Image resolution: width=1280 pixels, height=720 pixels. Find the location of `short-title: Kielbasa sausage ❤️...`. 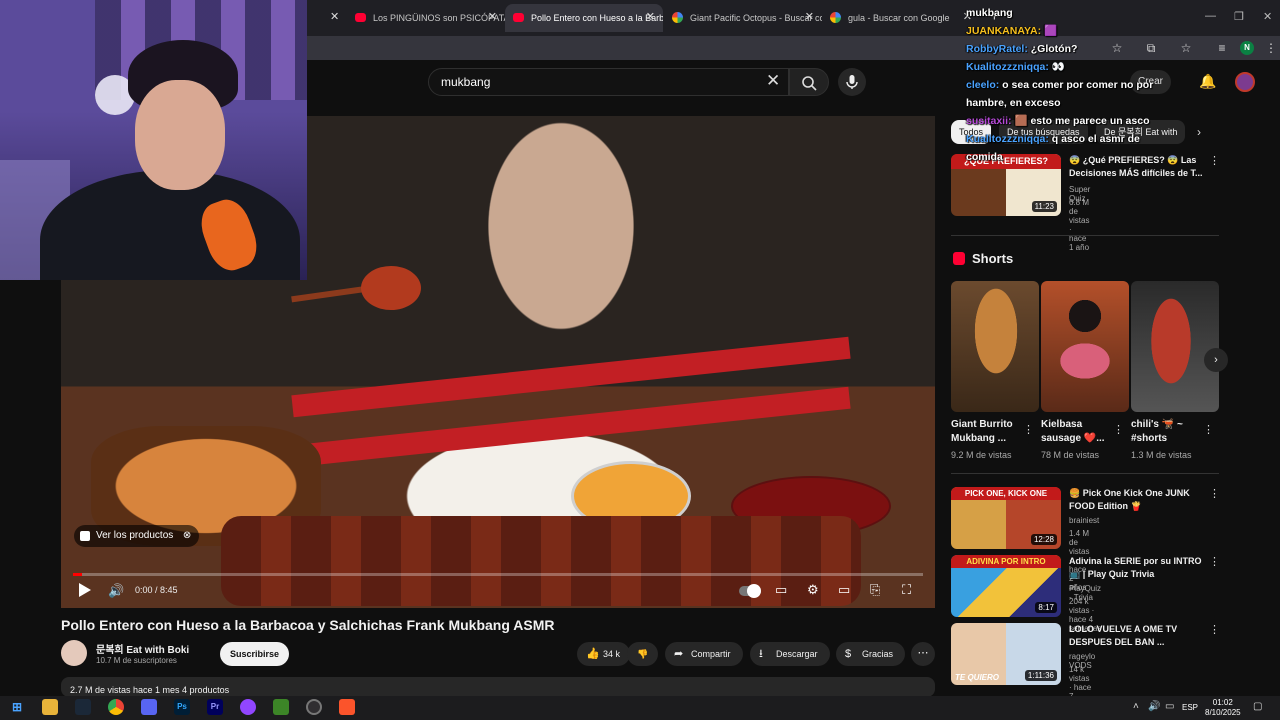

short-title: Kielbasa sausage ❤️... is located at coordinates (1076, 432).